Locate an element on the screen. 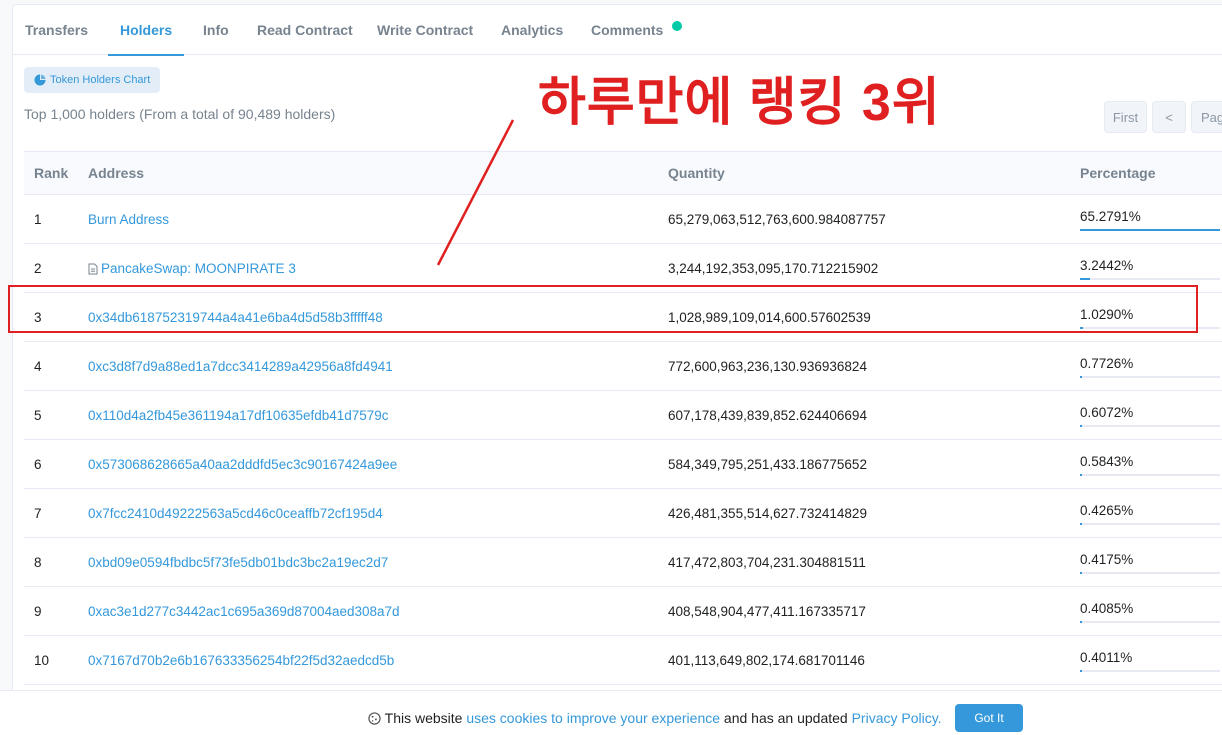 The image size is (1222, 735). first-page-button: First is located at coordinates (1125, 117).